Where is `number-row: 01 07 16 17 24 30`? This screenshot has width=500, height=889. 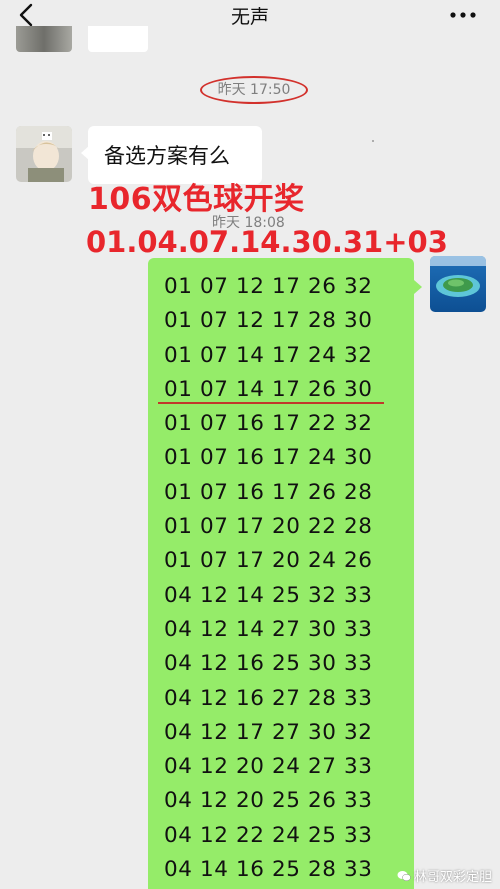 number-row: 01 07 16 17 24 30 is located at coordinates (268, 458).